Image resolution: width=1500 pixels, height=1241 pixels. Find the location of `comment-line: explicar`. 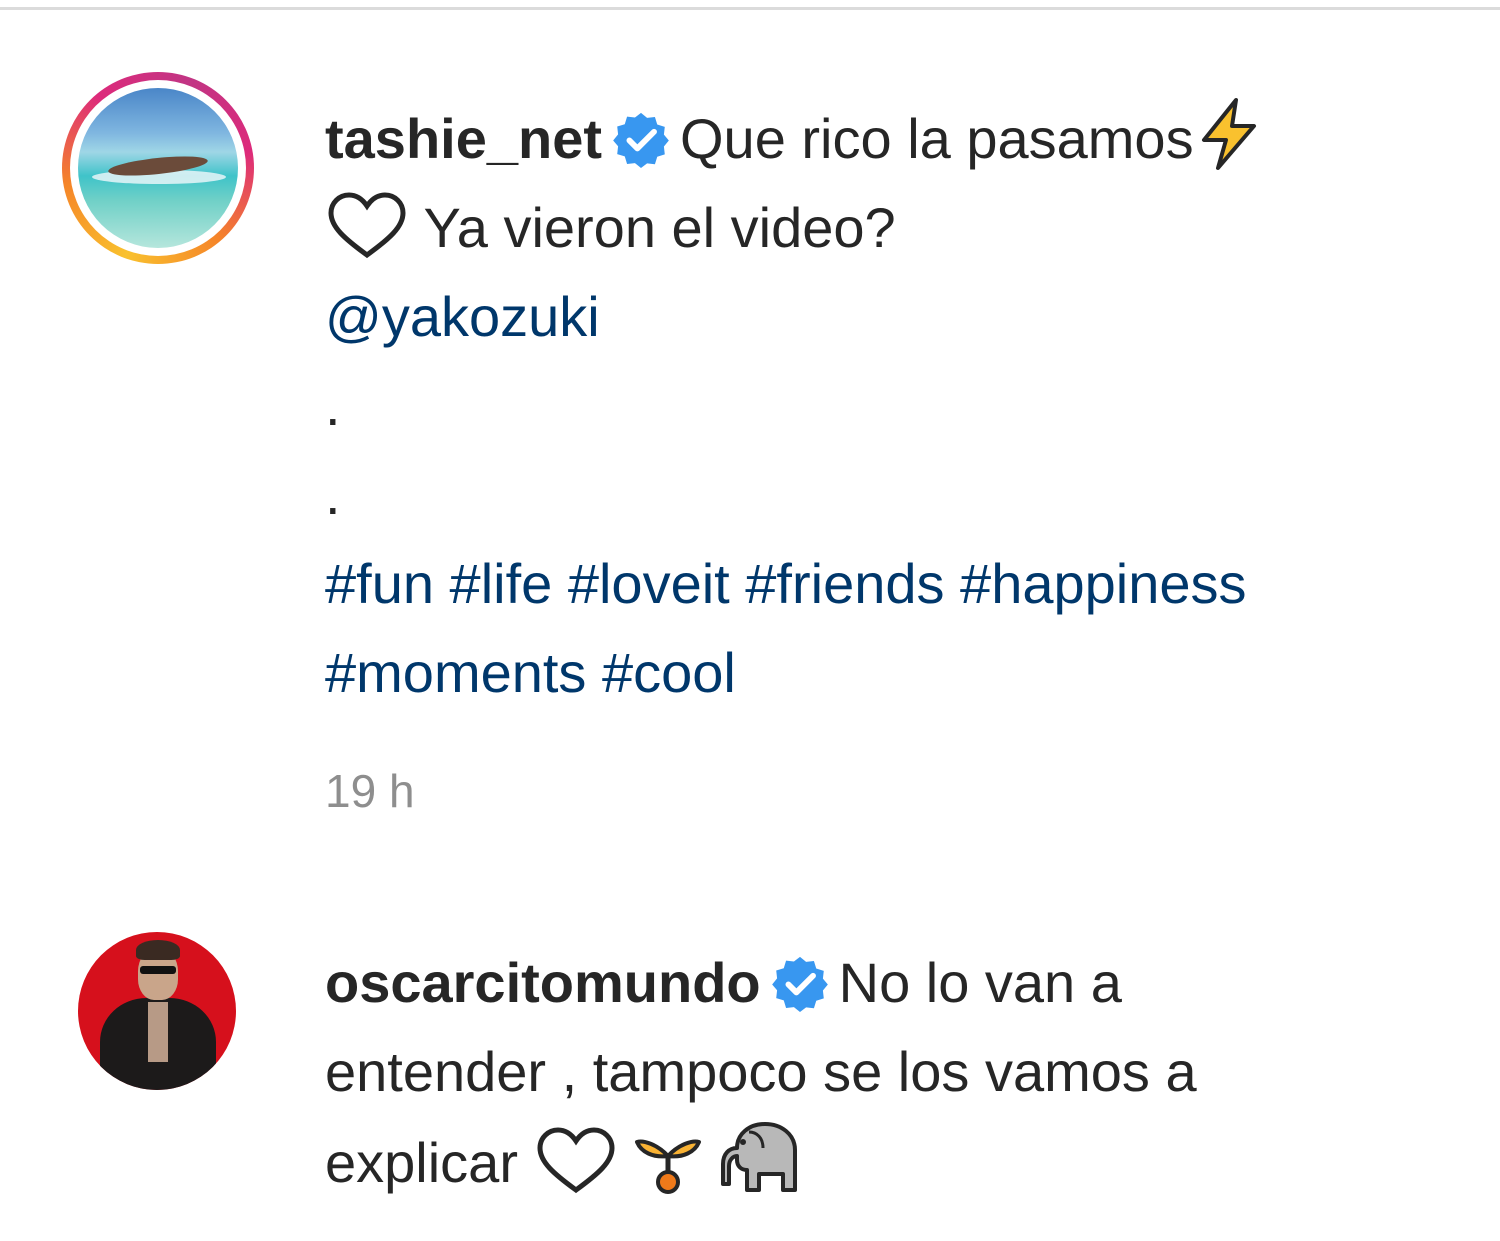

comment-line: explicar is located at coordinates (900, 1160).